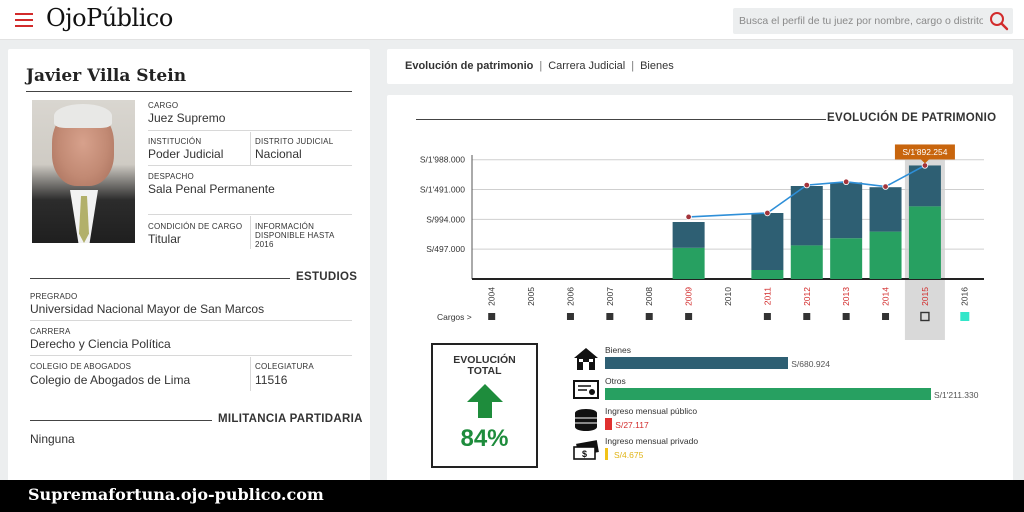  What do you see at coordinates (651, 411) in the screenshot?
I see `legend-label: Ingreso mensual público` at bounding box center [651, 411].